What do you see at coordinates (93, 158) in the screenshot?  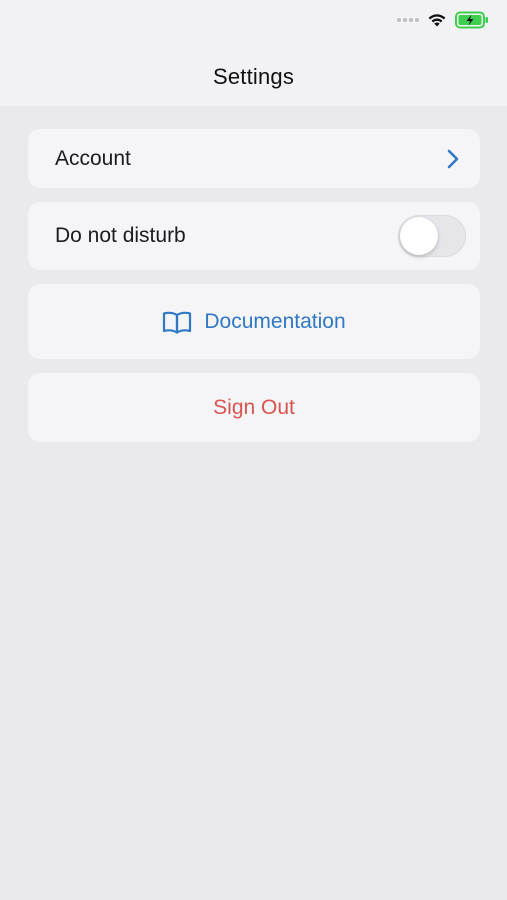 I see `account-label: Account` at bounding box center [93, 158].